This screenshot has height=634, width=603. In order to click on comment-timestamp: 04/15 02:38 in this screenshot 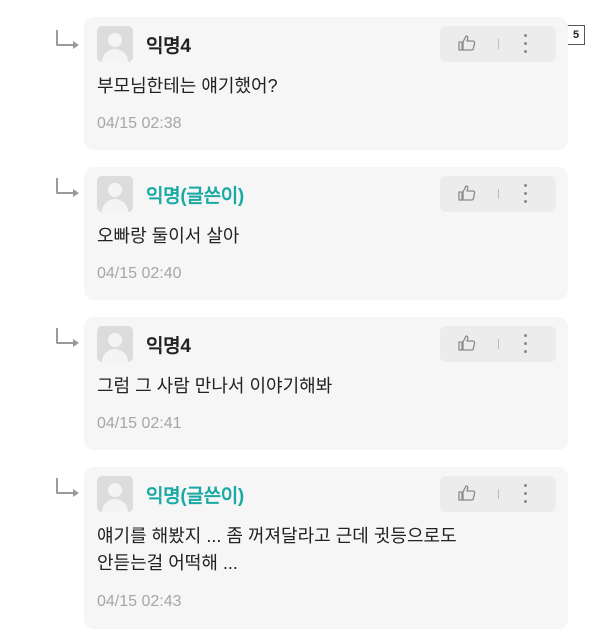, I will do `click(139, 123)`.